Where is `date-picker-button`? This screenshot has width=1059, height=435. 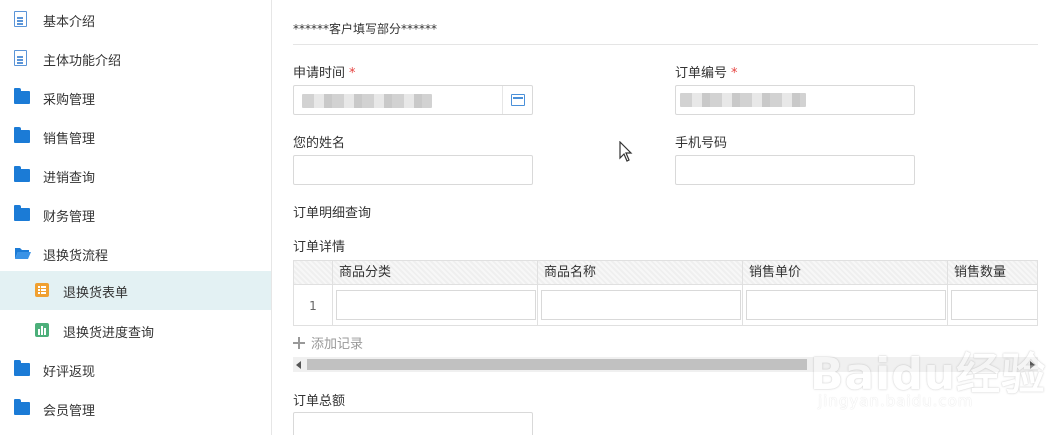
date-picker-button is located at coordinates (517, 100).